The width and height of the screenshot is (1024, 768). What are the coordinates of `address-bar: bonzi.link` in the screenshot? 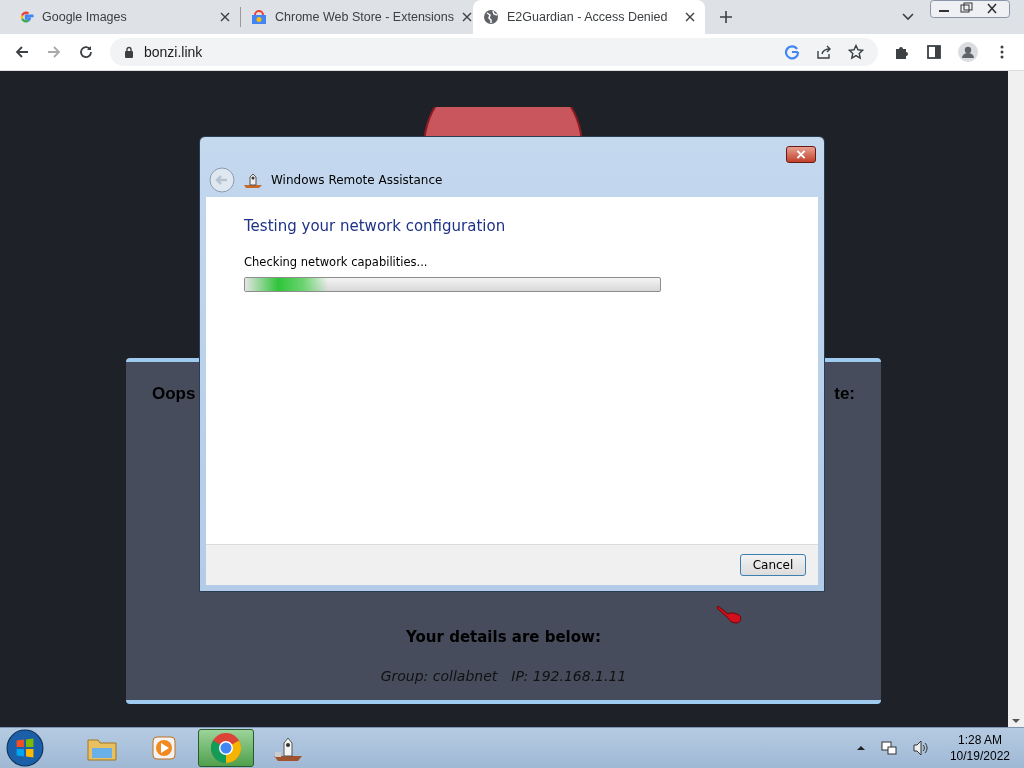 It's located at (494, 52).